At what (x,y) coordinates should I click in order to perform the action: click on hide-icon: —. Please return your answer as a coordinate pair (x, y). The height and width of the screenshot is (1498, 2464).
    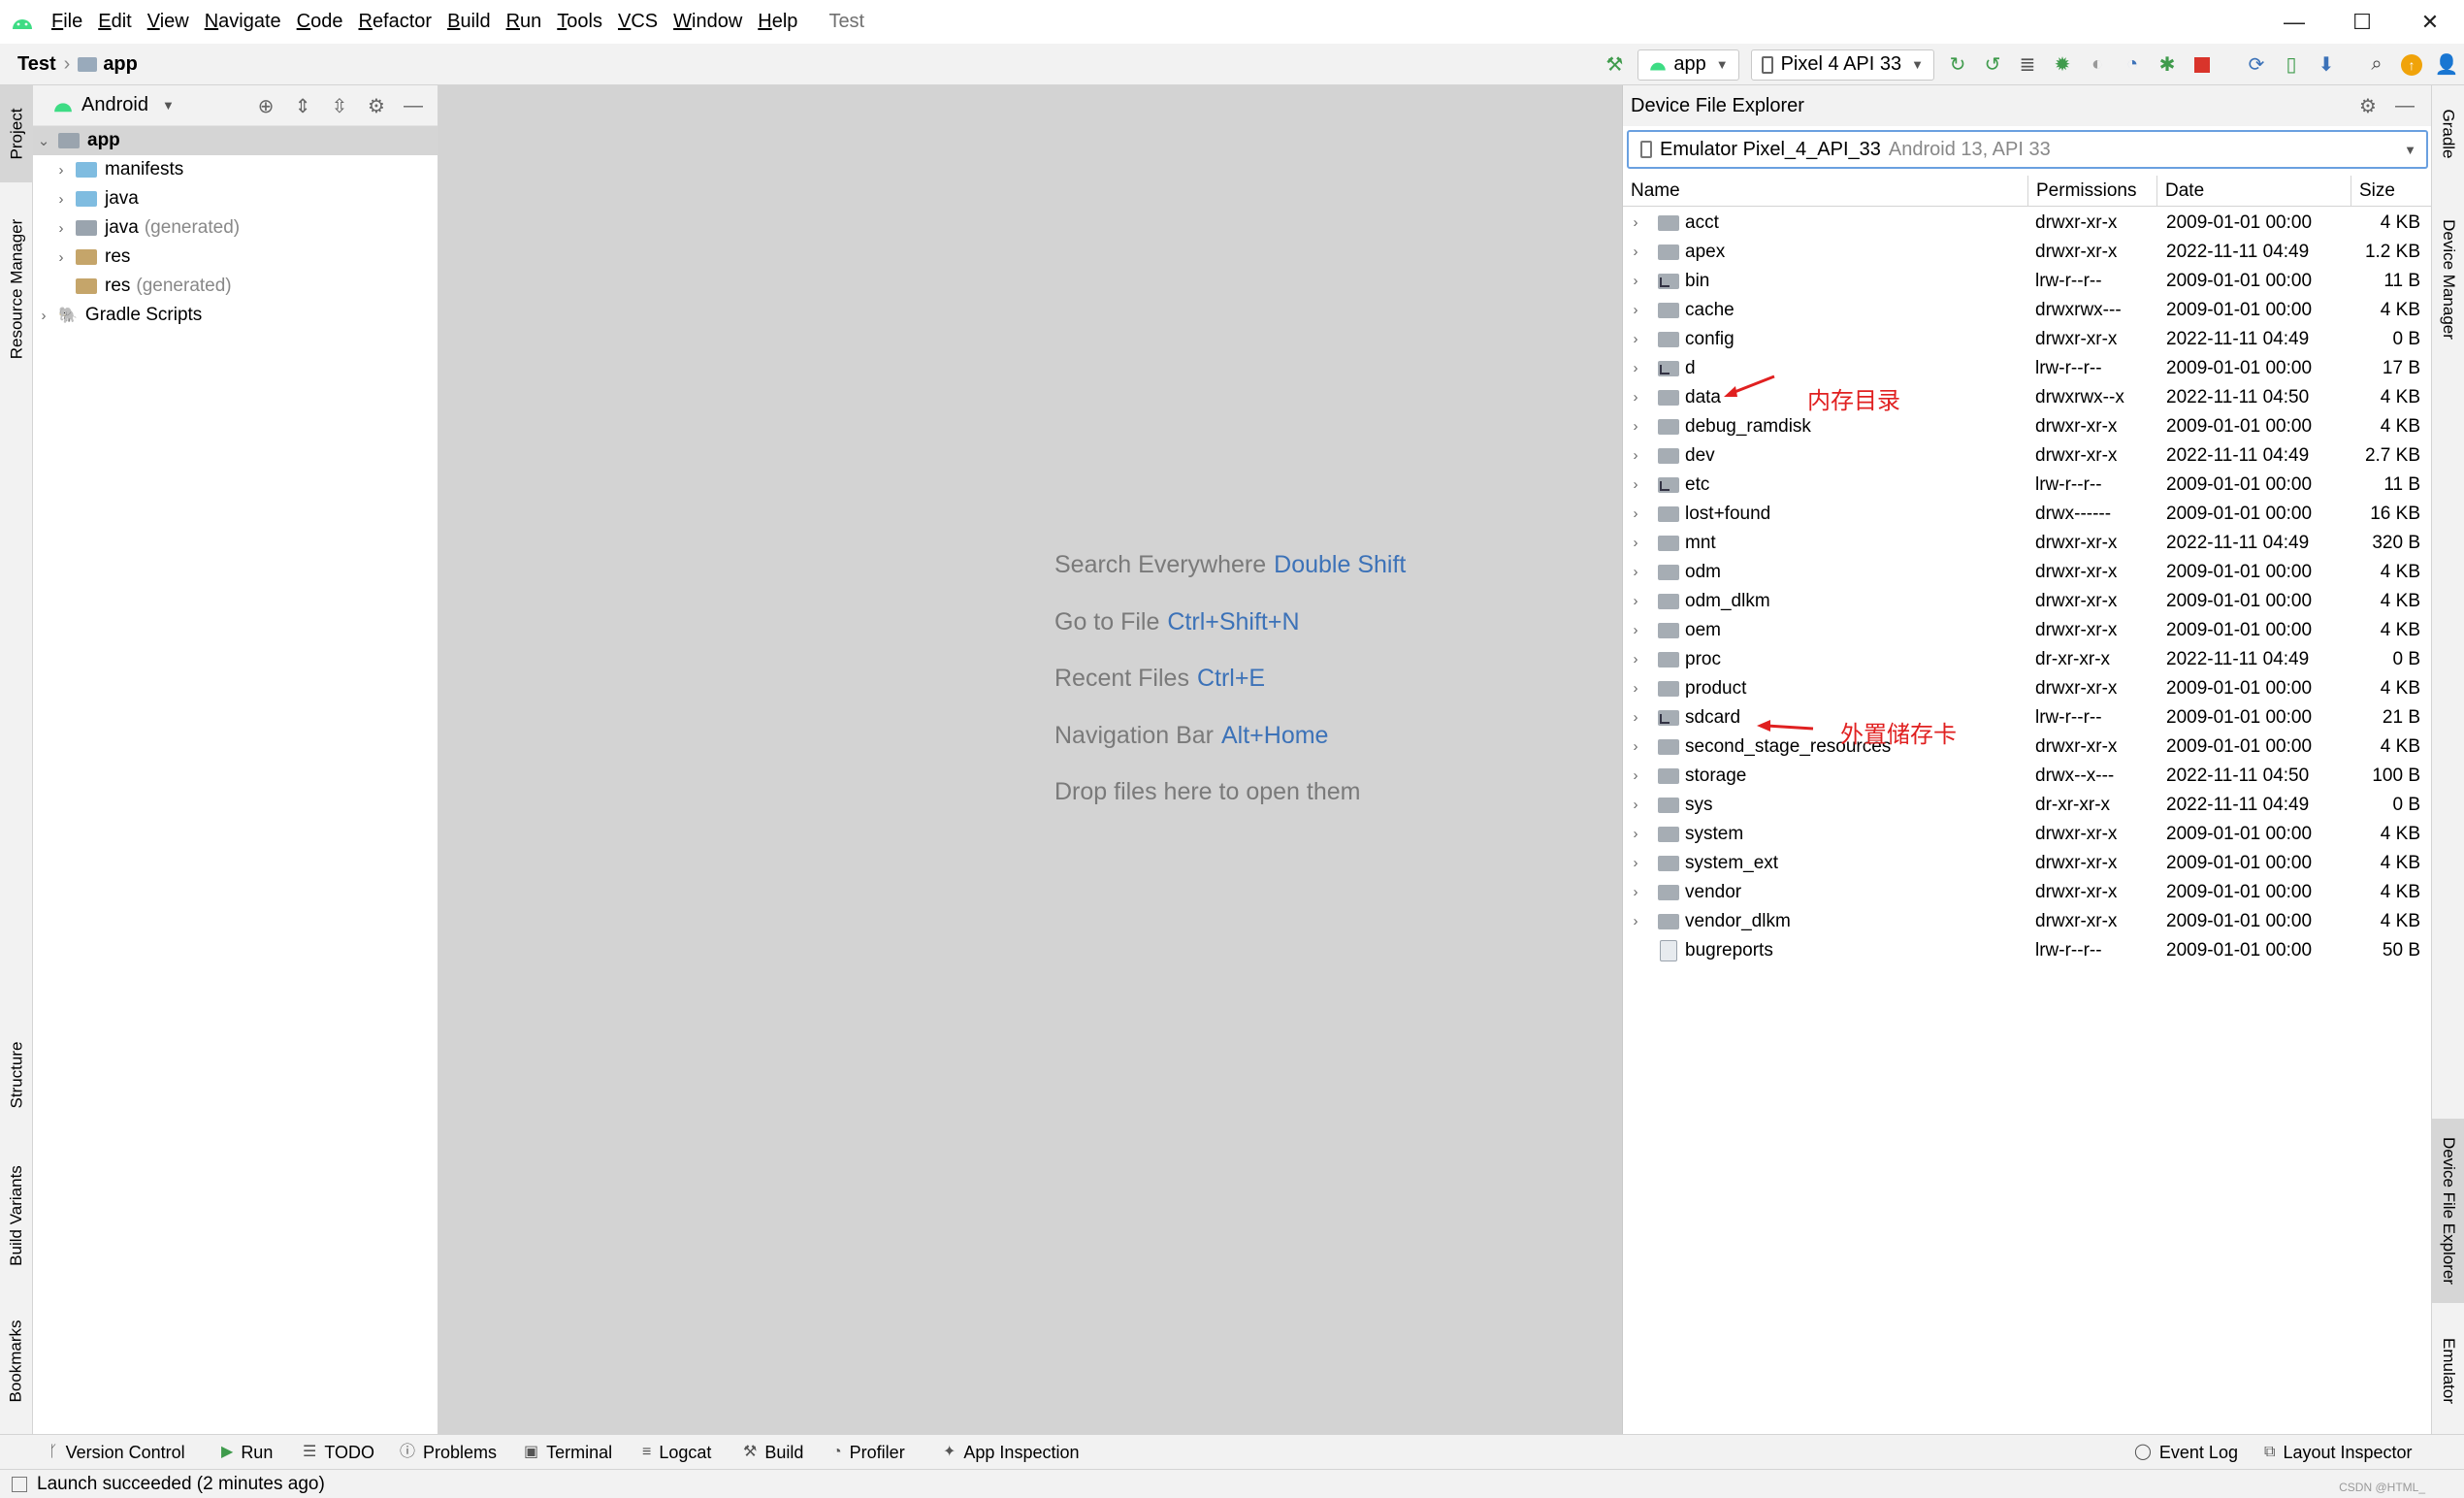
    Looking at the image, I should click on (413, 106).